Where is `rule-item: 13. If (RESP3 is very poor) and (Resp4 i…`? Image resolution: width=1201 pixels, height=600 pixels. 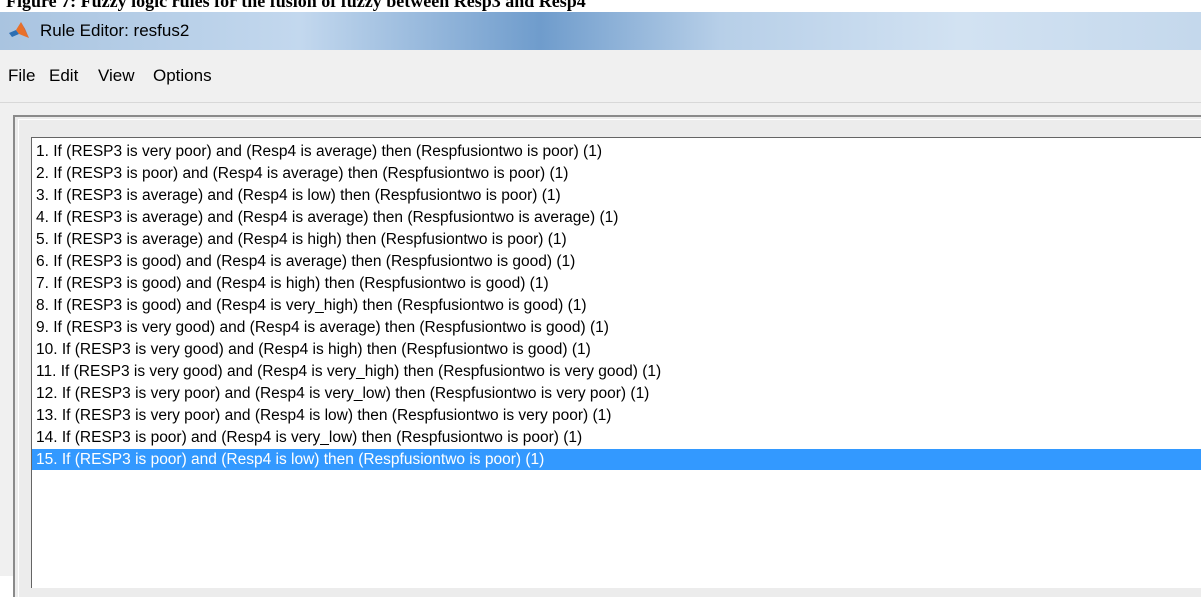
rule-item: 13. If (RESP3 is very poor) and (Resp4 i… is located at coordinates (616, 415).